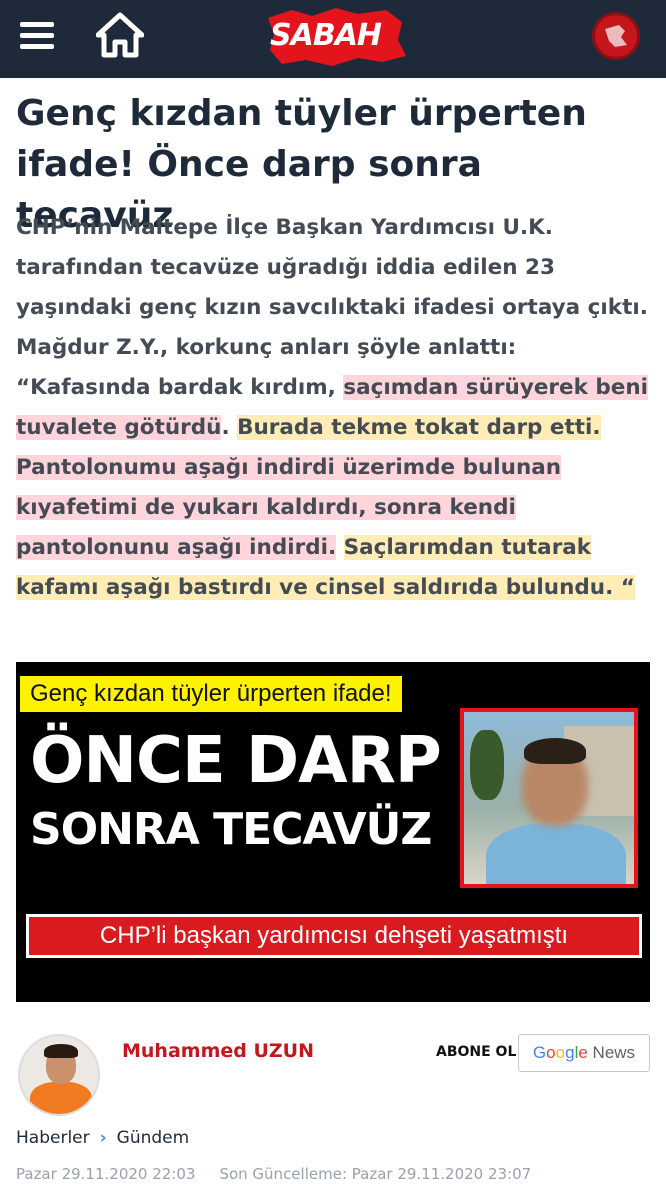  I want to click on breadcrumb-gundem: Gündem, so click(153, 1138).